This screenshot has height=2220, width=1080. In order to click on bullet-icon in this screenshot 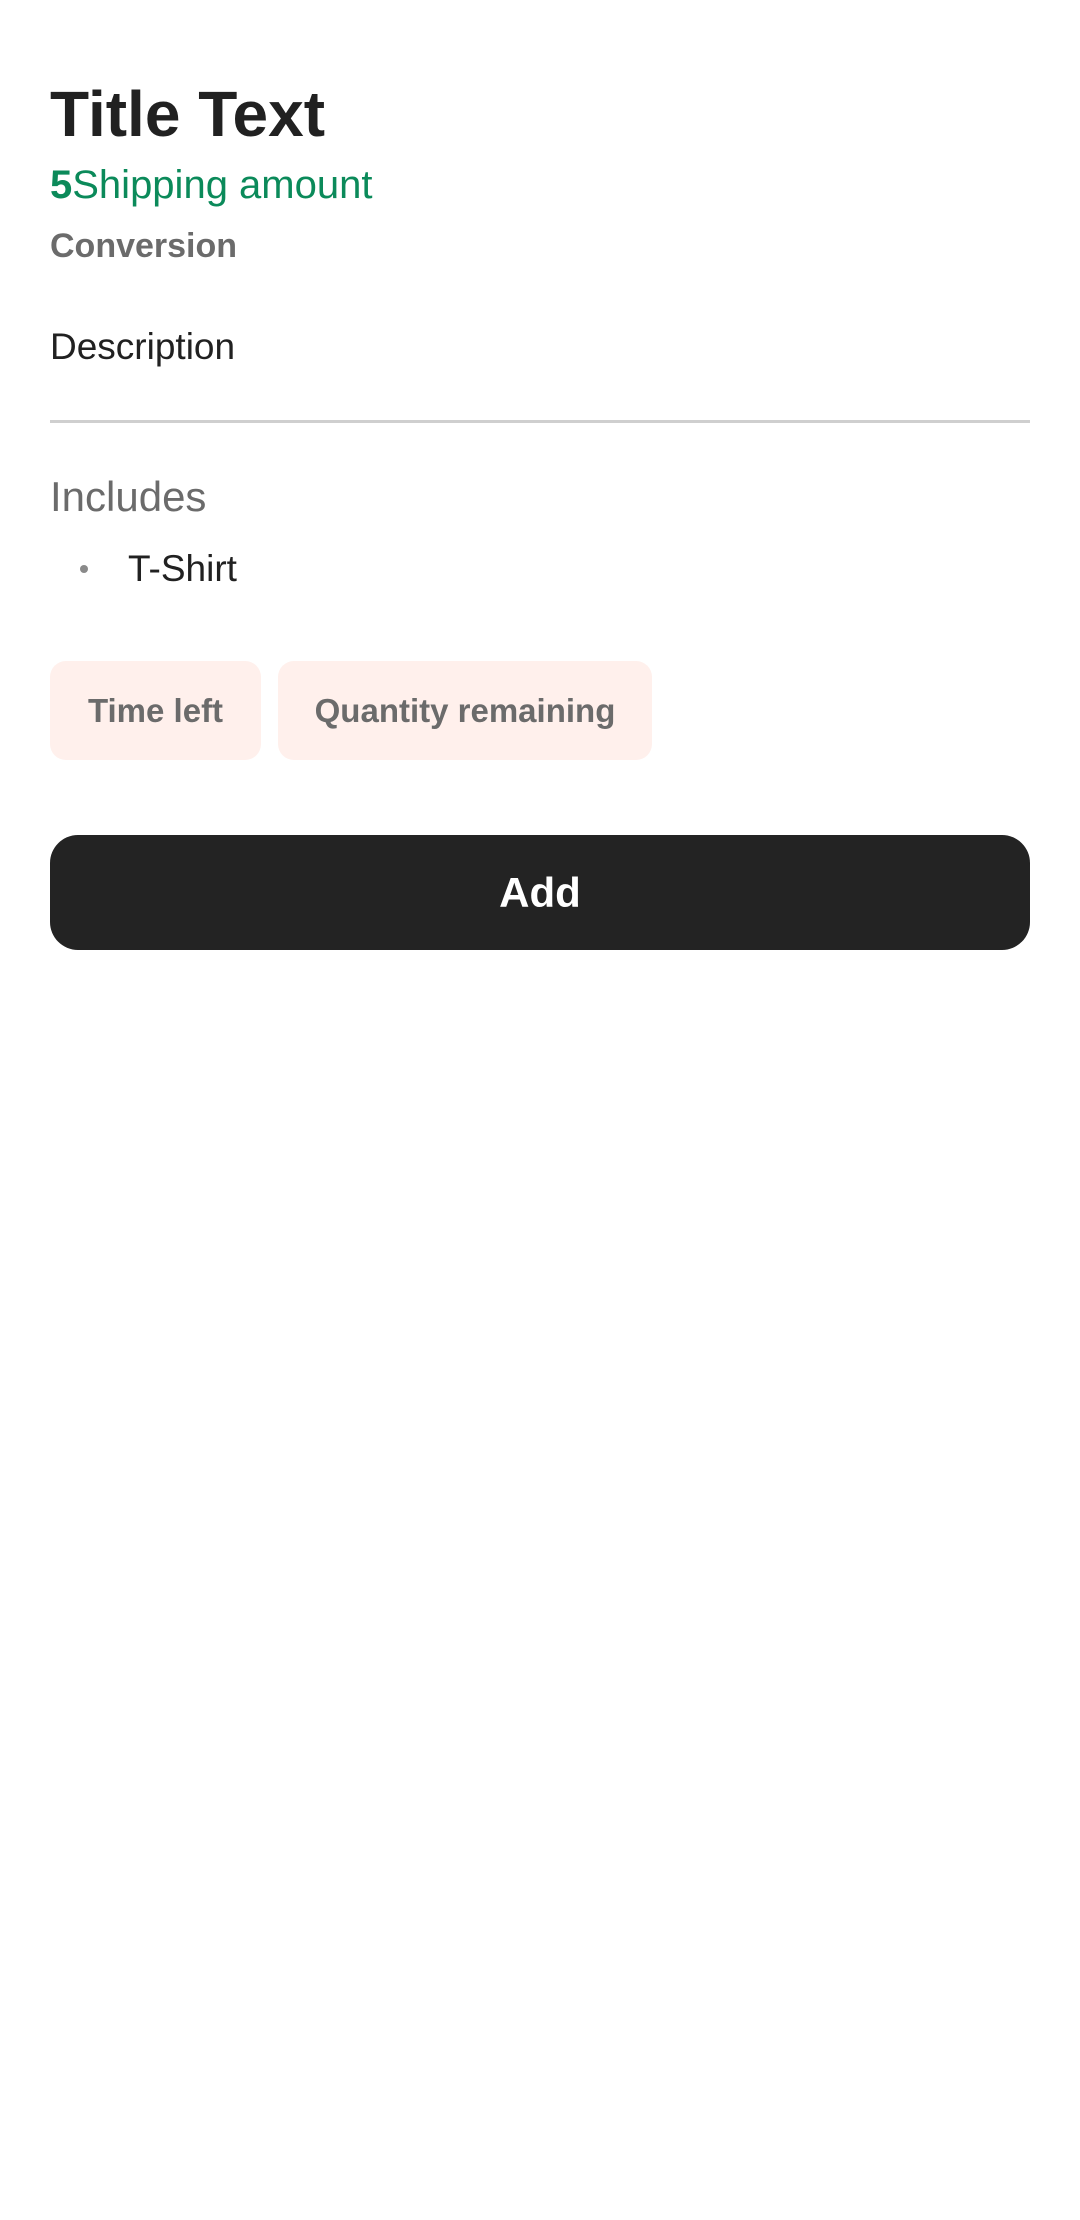, I will do `click(84, 569)`.